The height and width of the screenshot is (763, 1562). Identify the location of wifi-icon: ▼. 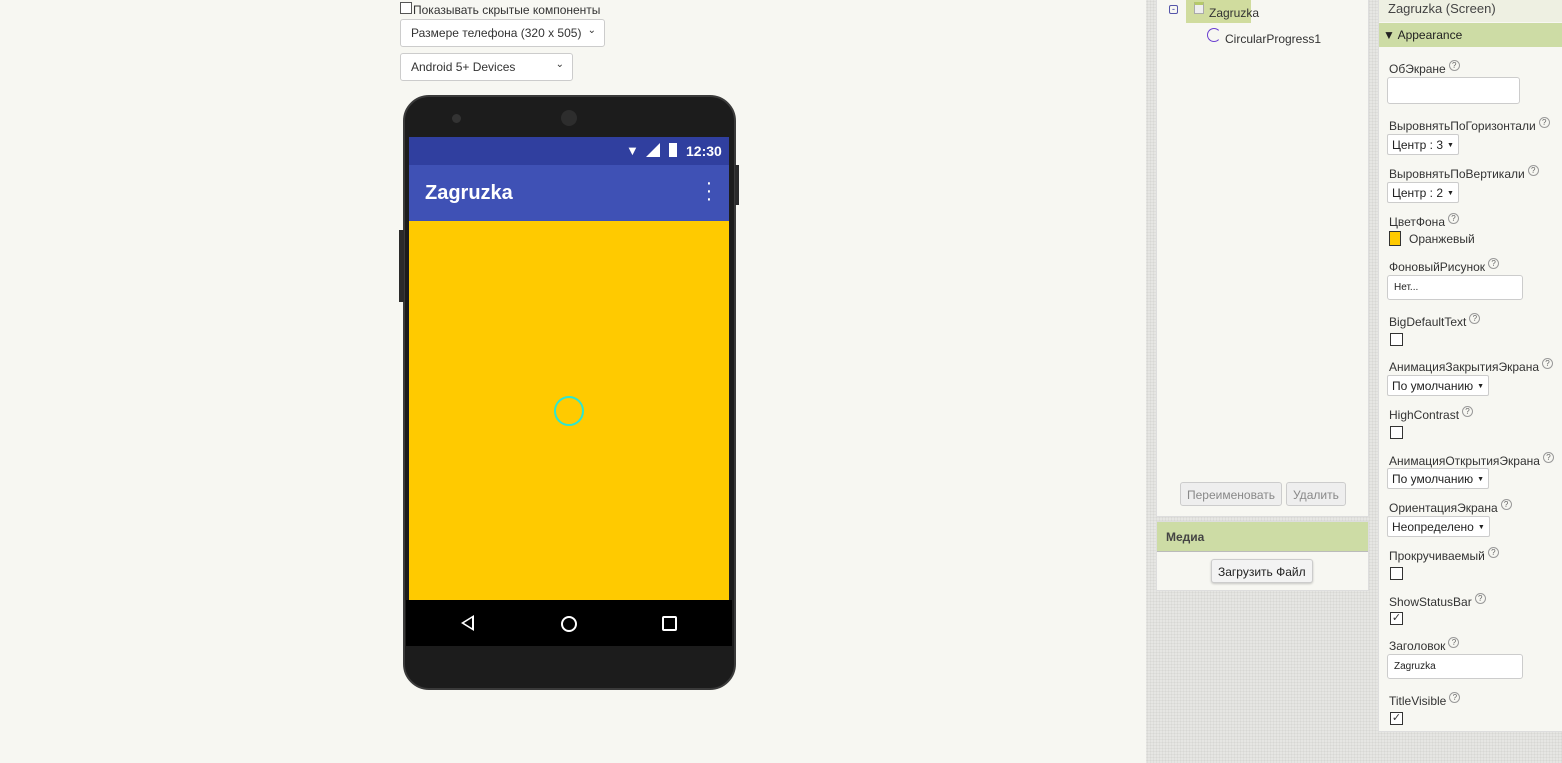
(632, 150).